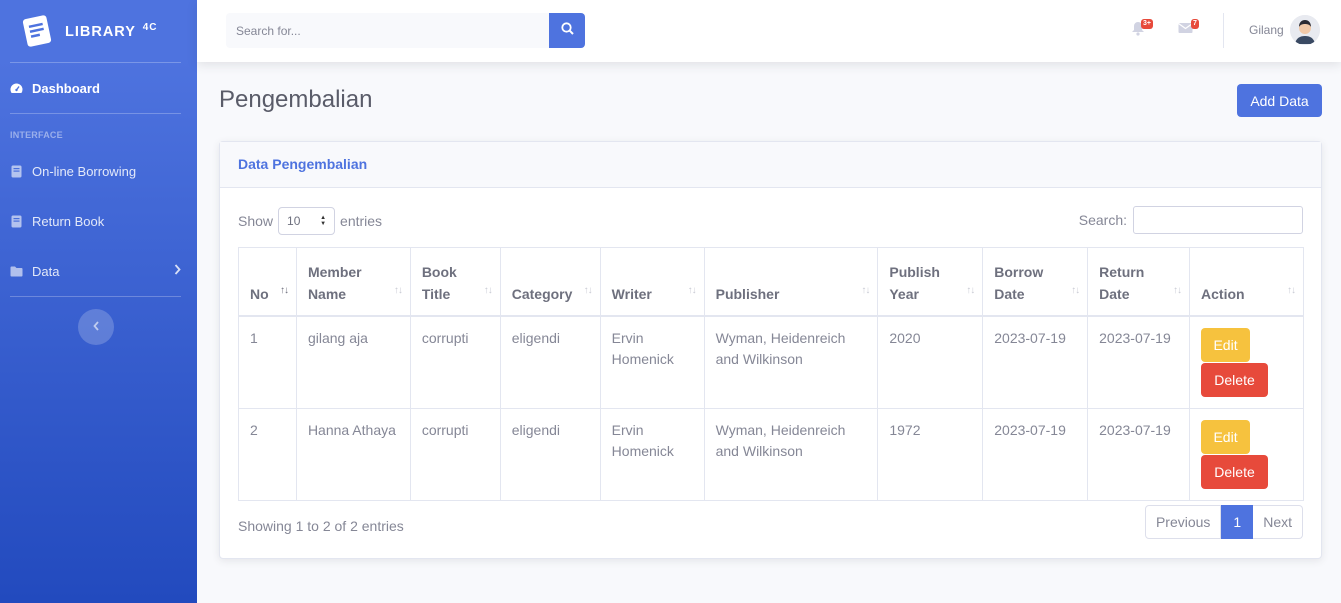 The height and width of the screenshot is (603, 1341). What do you see at coordinates (770, 165) in the screenshot?
I see `card-title: Data Pengembalian` at bounding box center [770, 165].